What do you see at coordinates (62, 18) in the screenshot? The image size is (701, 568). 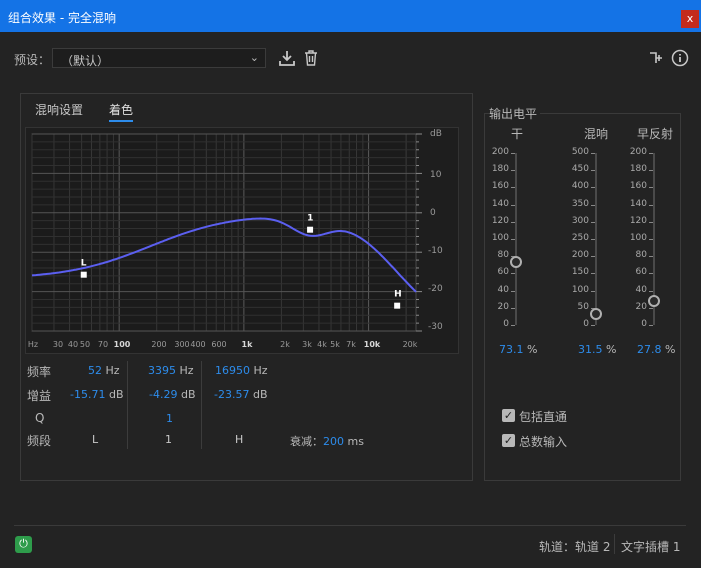 I see `window-title: 组合效果 - 完全混响` at bounding box center [62, 18].